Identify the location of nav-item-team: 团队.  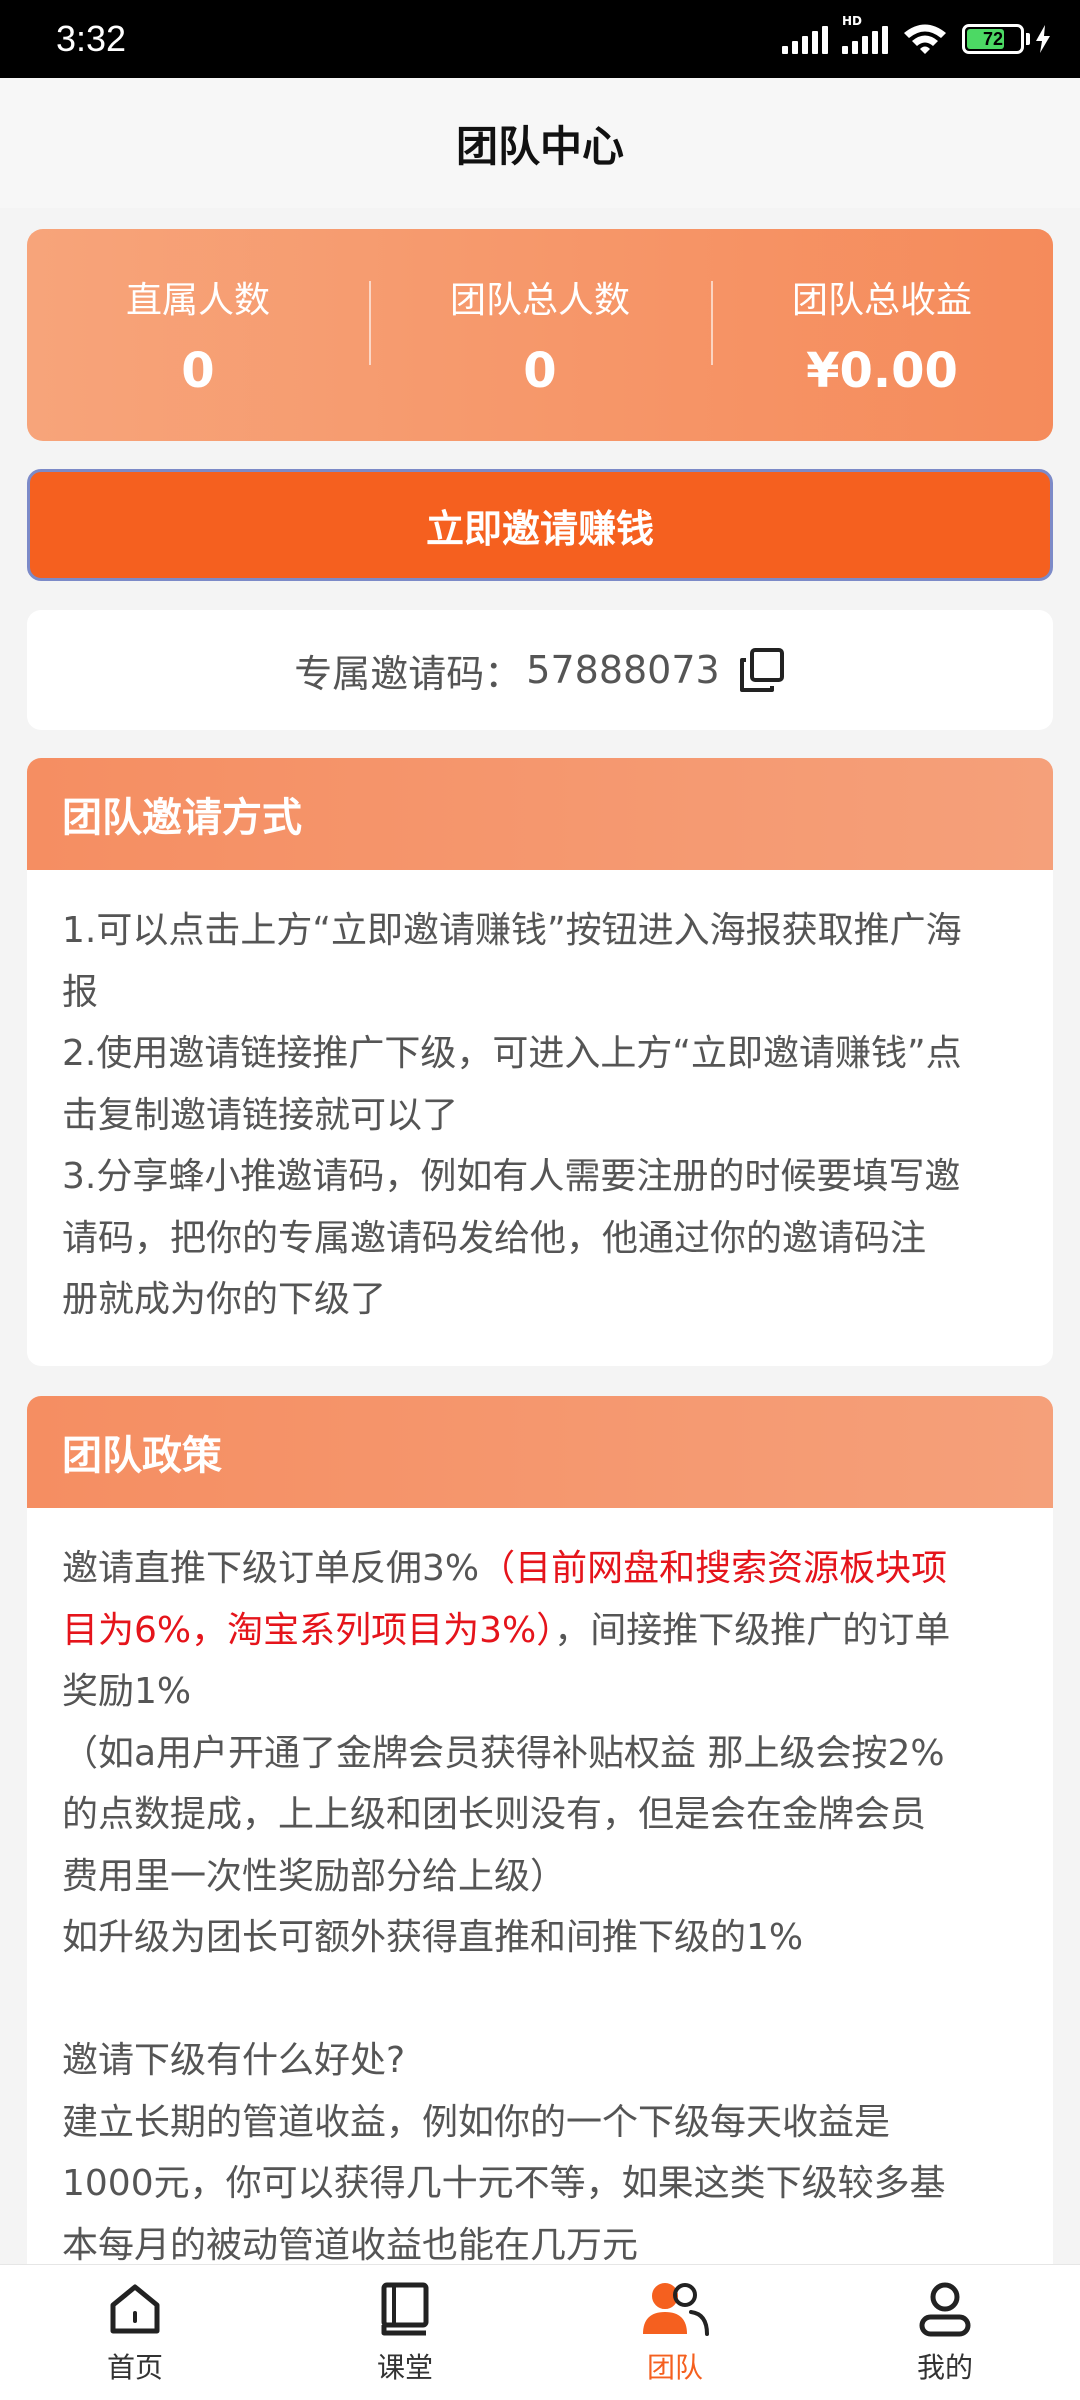
(675, 2332).